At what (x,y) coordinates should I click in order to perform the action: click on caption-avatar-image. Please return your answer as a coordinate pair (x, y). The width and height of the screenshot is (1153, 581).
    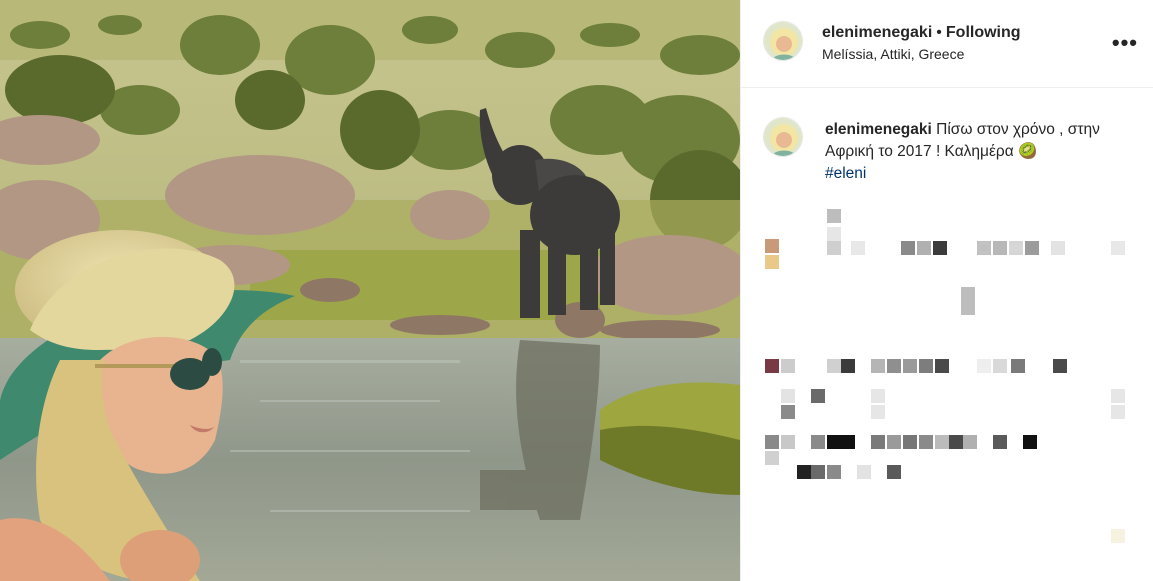
    Looking at the image, I should click on (783, 137).